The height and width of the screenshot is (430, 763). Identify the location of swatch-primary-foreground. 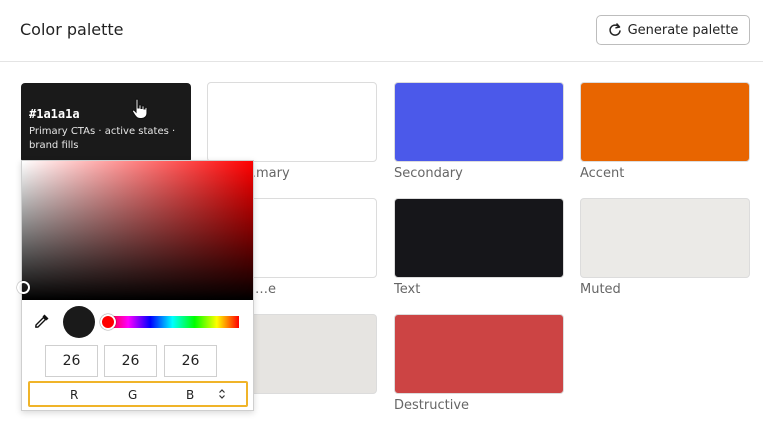
(292, 122).